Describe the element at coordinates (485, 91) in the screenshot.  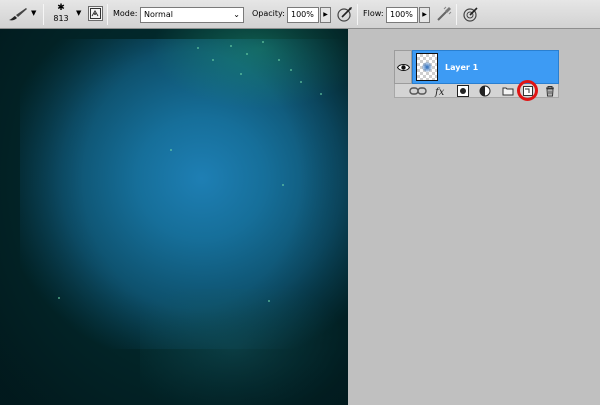
I see `adjustment-icon` at that location.